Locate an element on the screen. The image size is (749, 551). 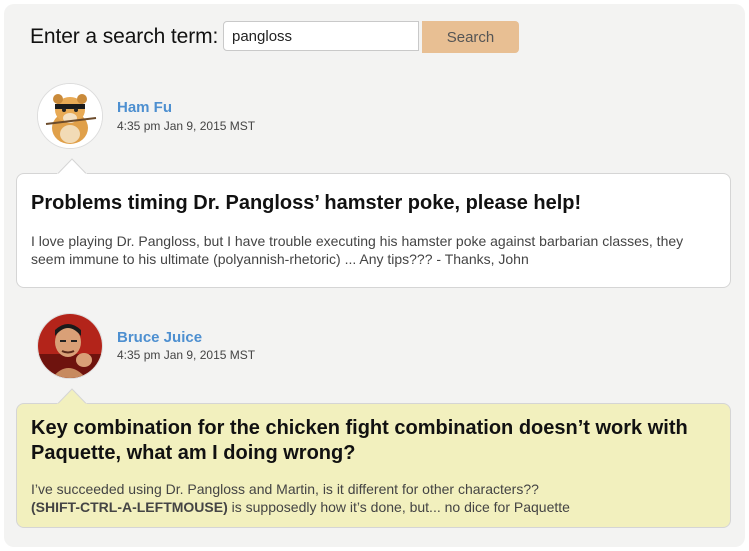
search-button: Search is located at coordinates (470, 37).